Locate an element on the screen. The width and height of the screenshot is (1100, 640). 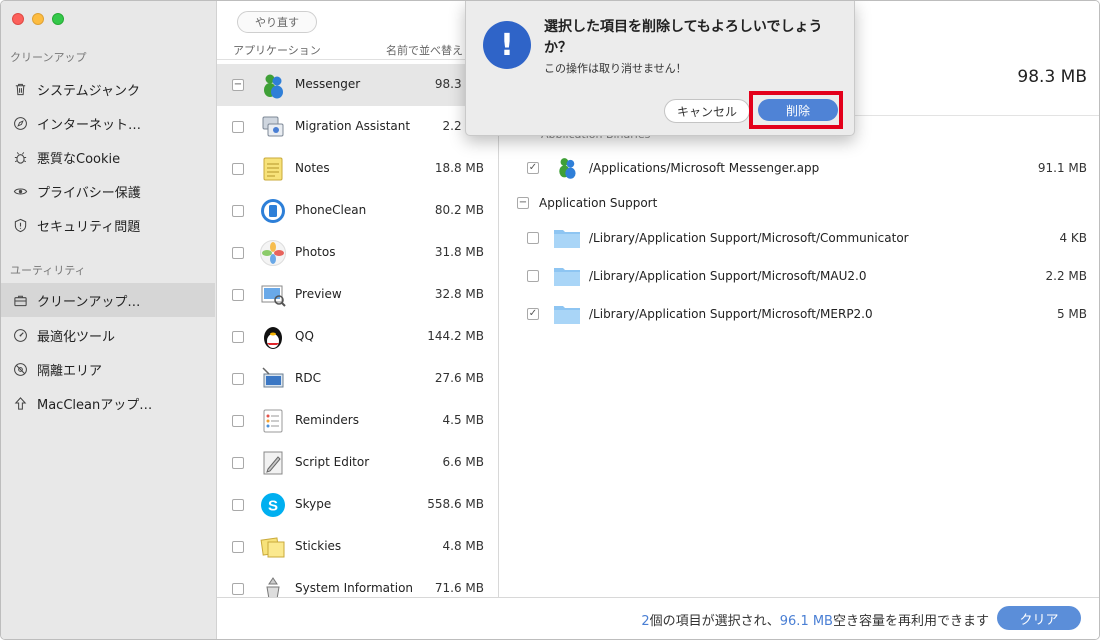
file-size: 4 KB is located at coordinates (1073, 238).